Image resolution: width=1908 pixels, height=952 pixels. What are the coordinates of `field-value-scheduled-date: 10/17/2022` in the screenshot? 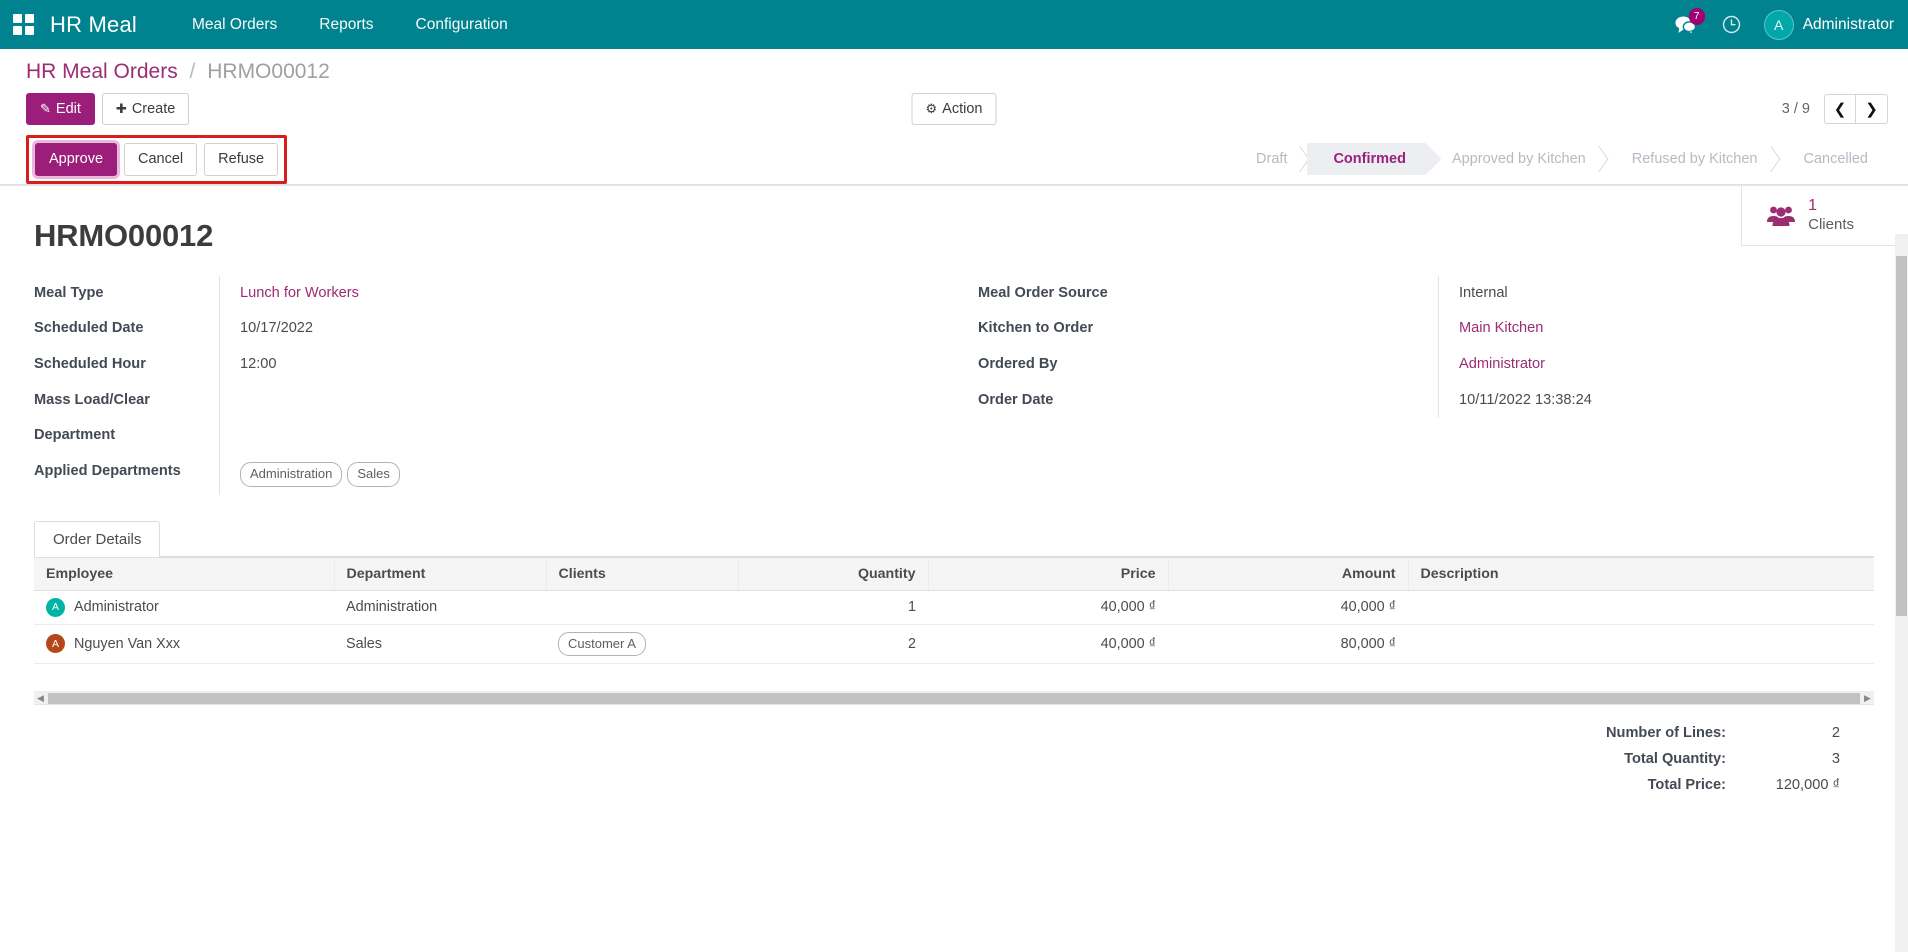 It's located at (586, 329).